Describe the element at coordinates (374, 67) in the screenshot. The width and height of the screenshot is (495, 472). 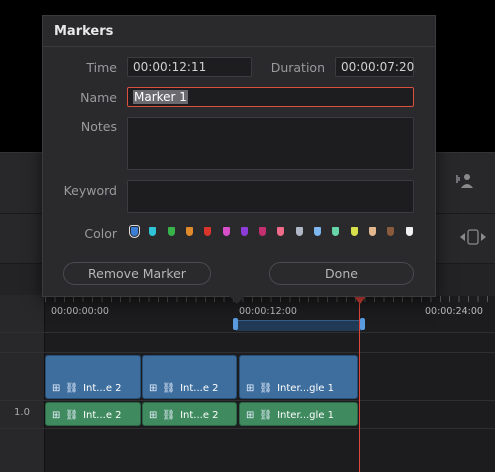
I see `duration-field: 00:00:07:20` at that location.